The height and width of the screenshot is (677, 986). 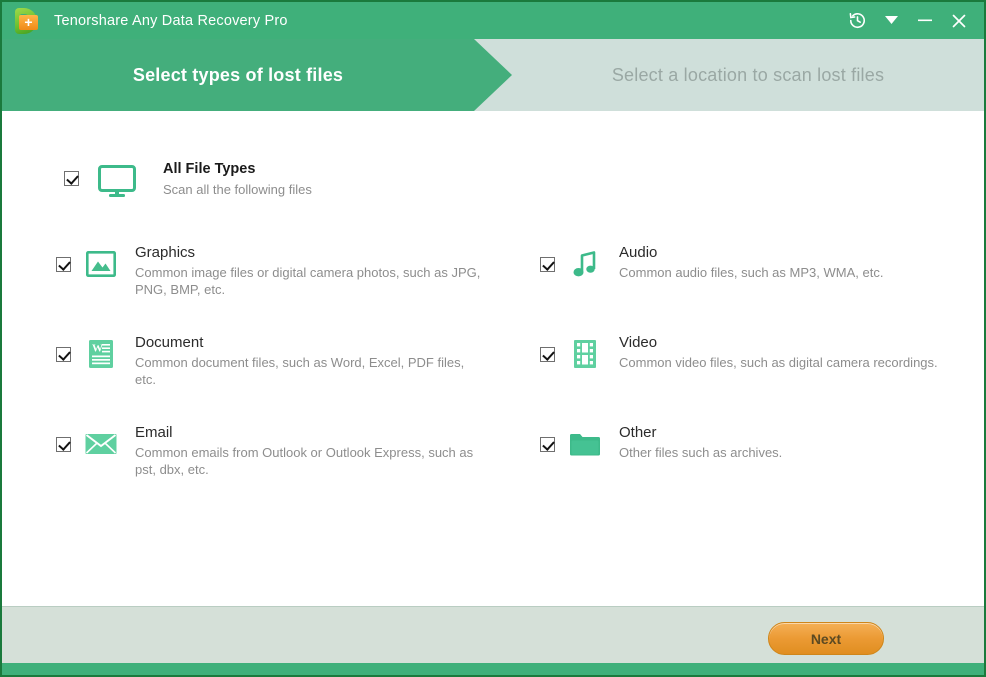 I want to click on folder-icon, so click(x=585, y=444).